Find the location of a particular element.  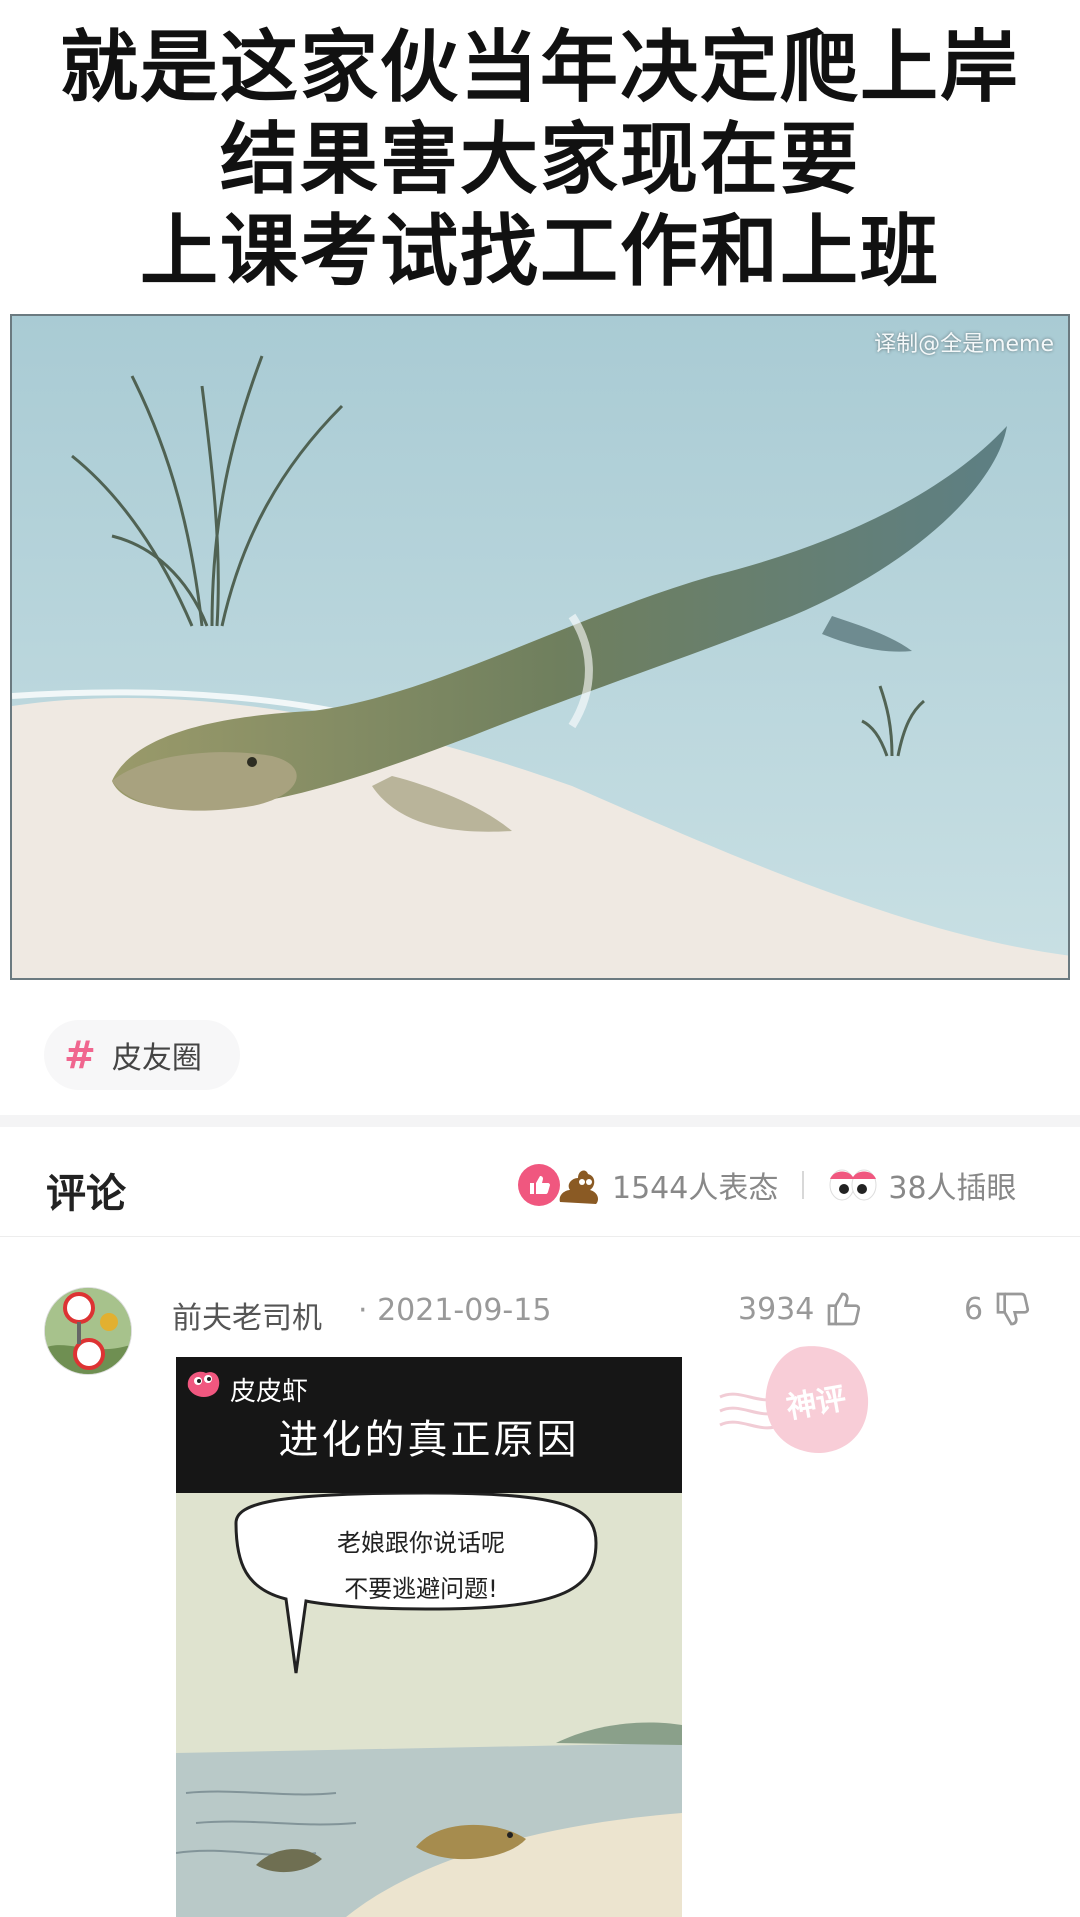

god-comment-stamp-icon: 神评 is located at coordinates (794, 1400).